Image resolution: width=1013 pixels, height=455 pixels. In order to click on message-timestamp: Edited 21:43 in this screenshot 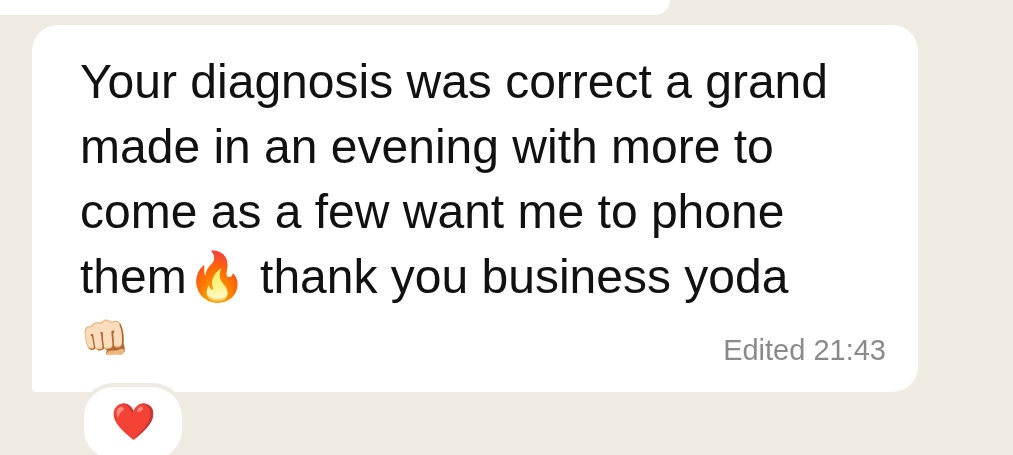, I will do `click(804, 350)`.